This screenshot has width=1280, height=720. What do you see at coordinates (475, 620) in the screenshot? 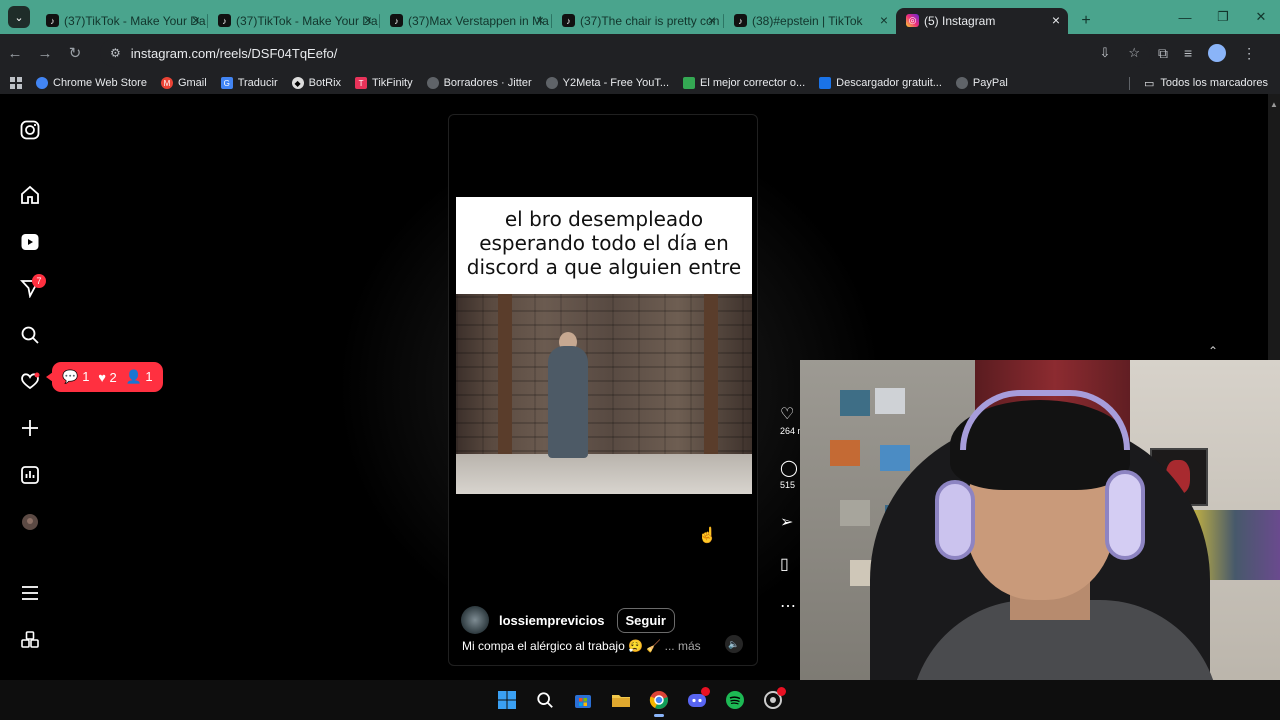
I see `author-avatar` at bounding box center [475, 620].